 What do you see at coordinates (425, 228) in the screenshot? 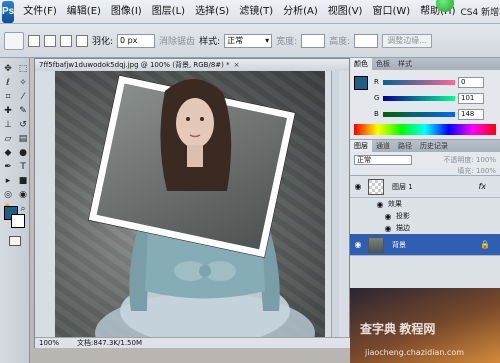
I see `effect-stroke: ◉ 描边` at bounding box center [425, 228].